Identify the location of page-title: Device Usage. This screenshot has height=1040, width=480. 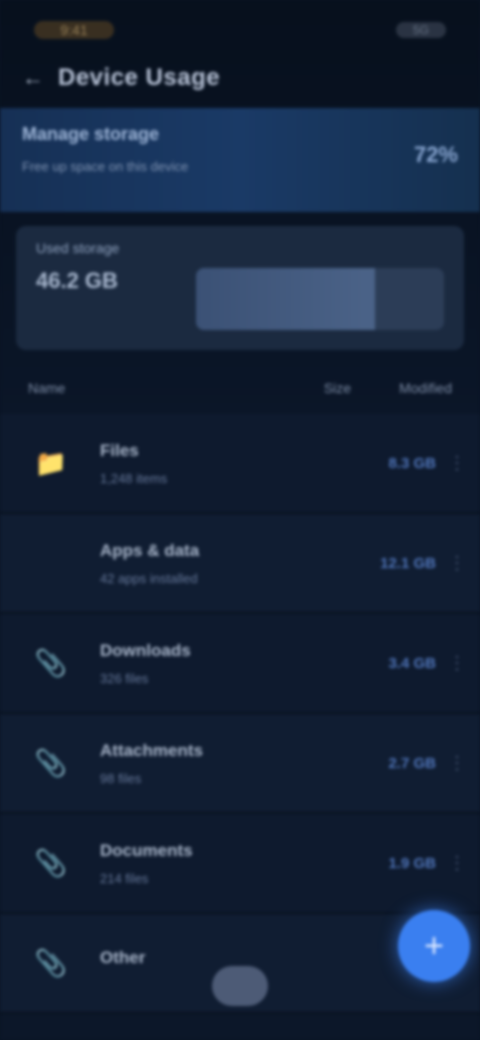
(139, 77).